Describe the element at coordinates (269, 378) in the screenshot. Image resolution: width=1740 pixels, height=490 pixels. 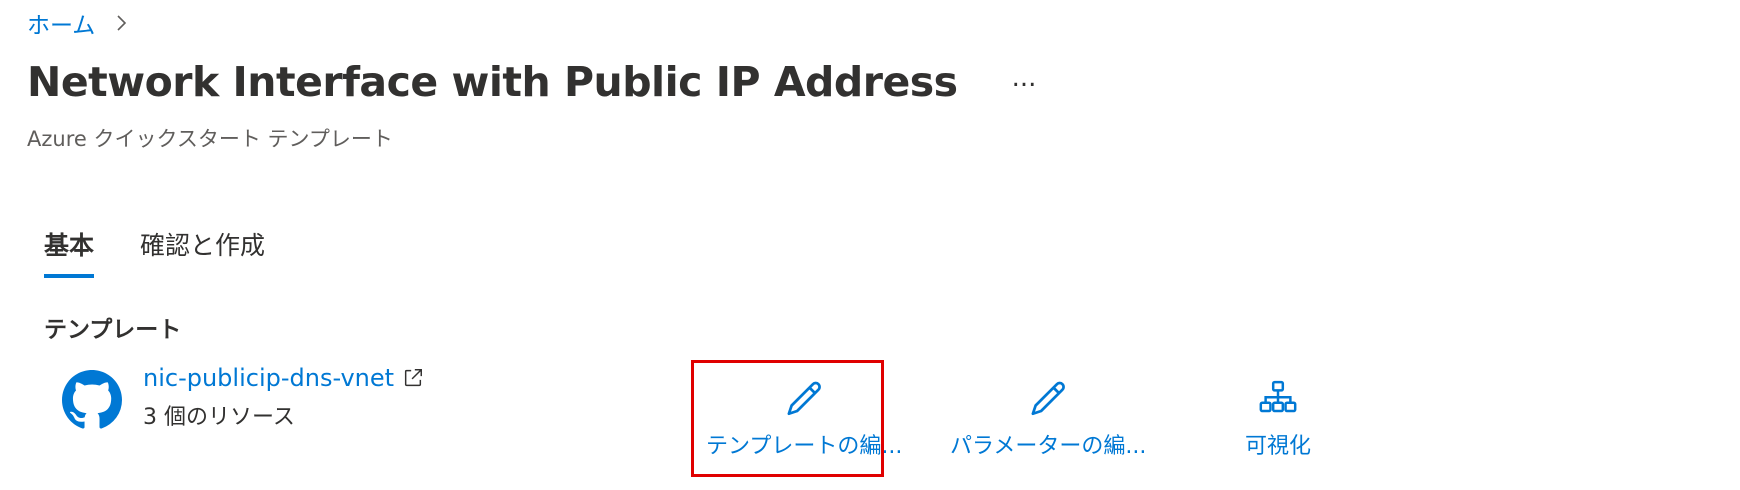
I see `repo-name: nic-publicip-dns-vnet` at that location.